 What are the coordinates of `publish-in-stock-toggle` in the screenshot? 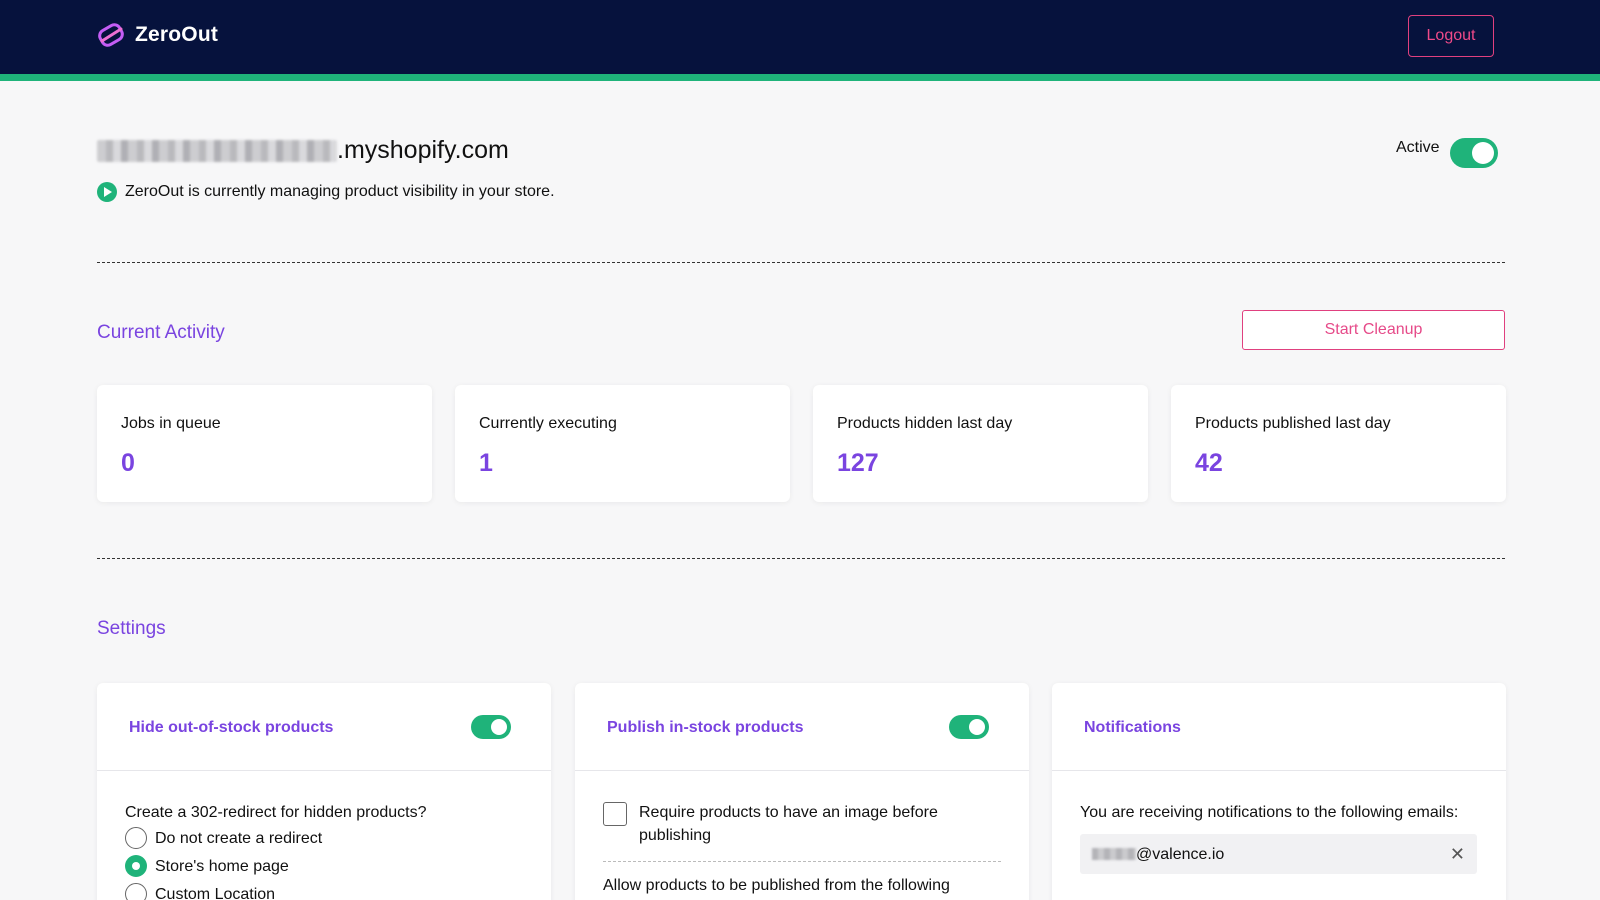 It's located at (969, 727).